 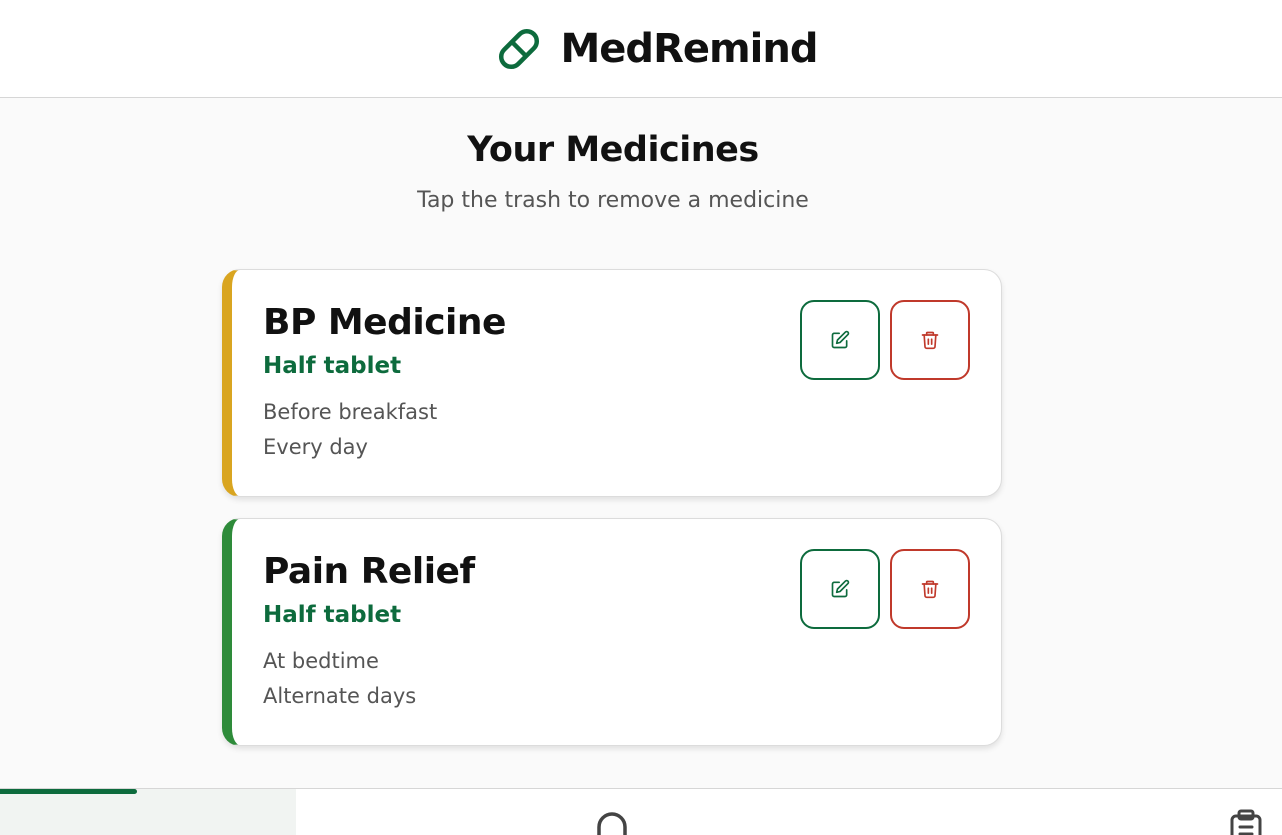 I want to click on app-header: MedRemind, so click(x=641, y=49).